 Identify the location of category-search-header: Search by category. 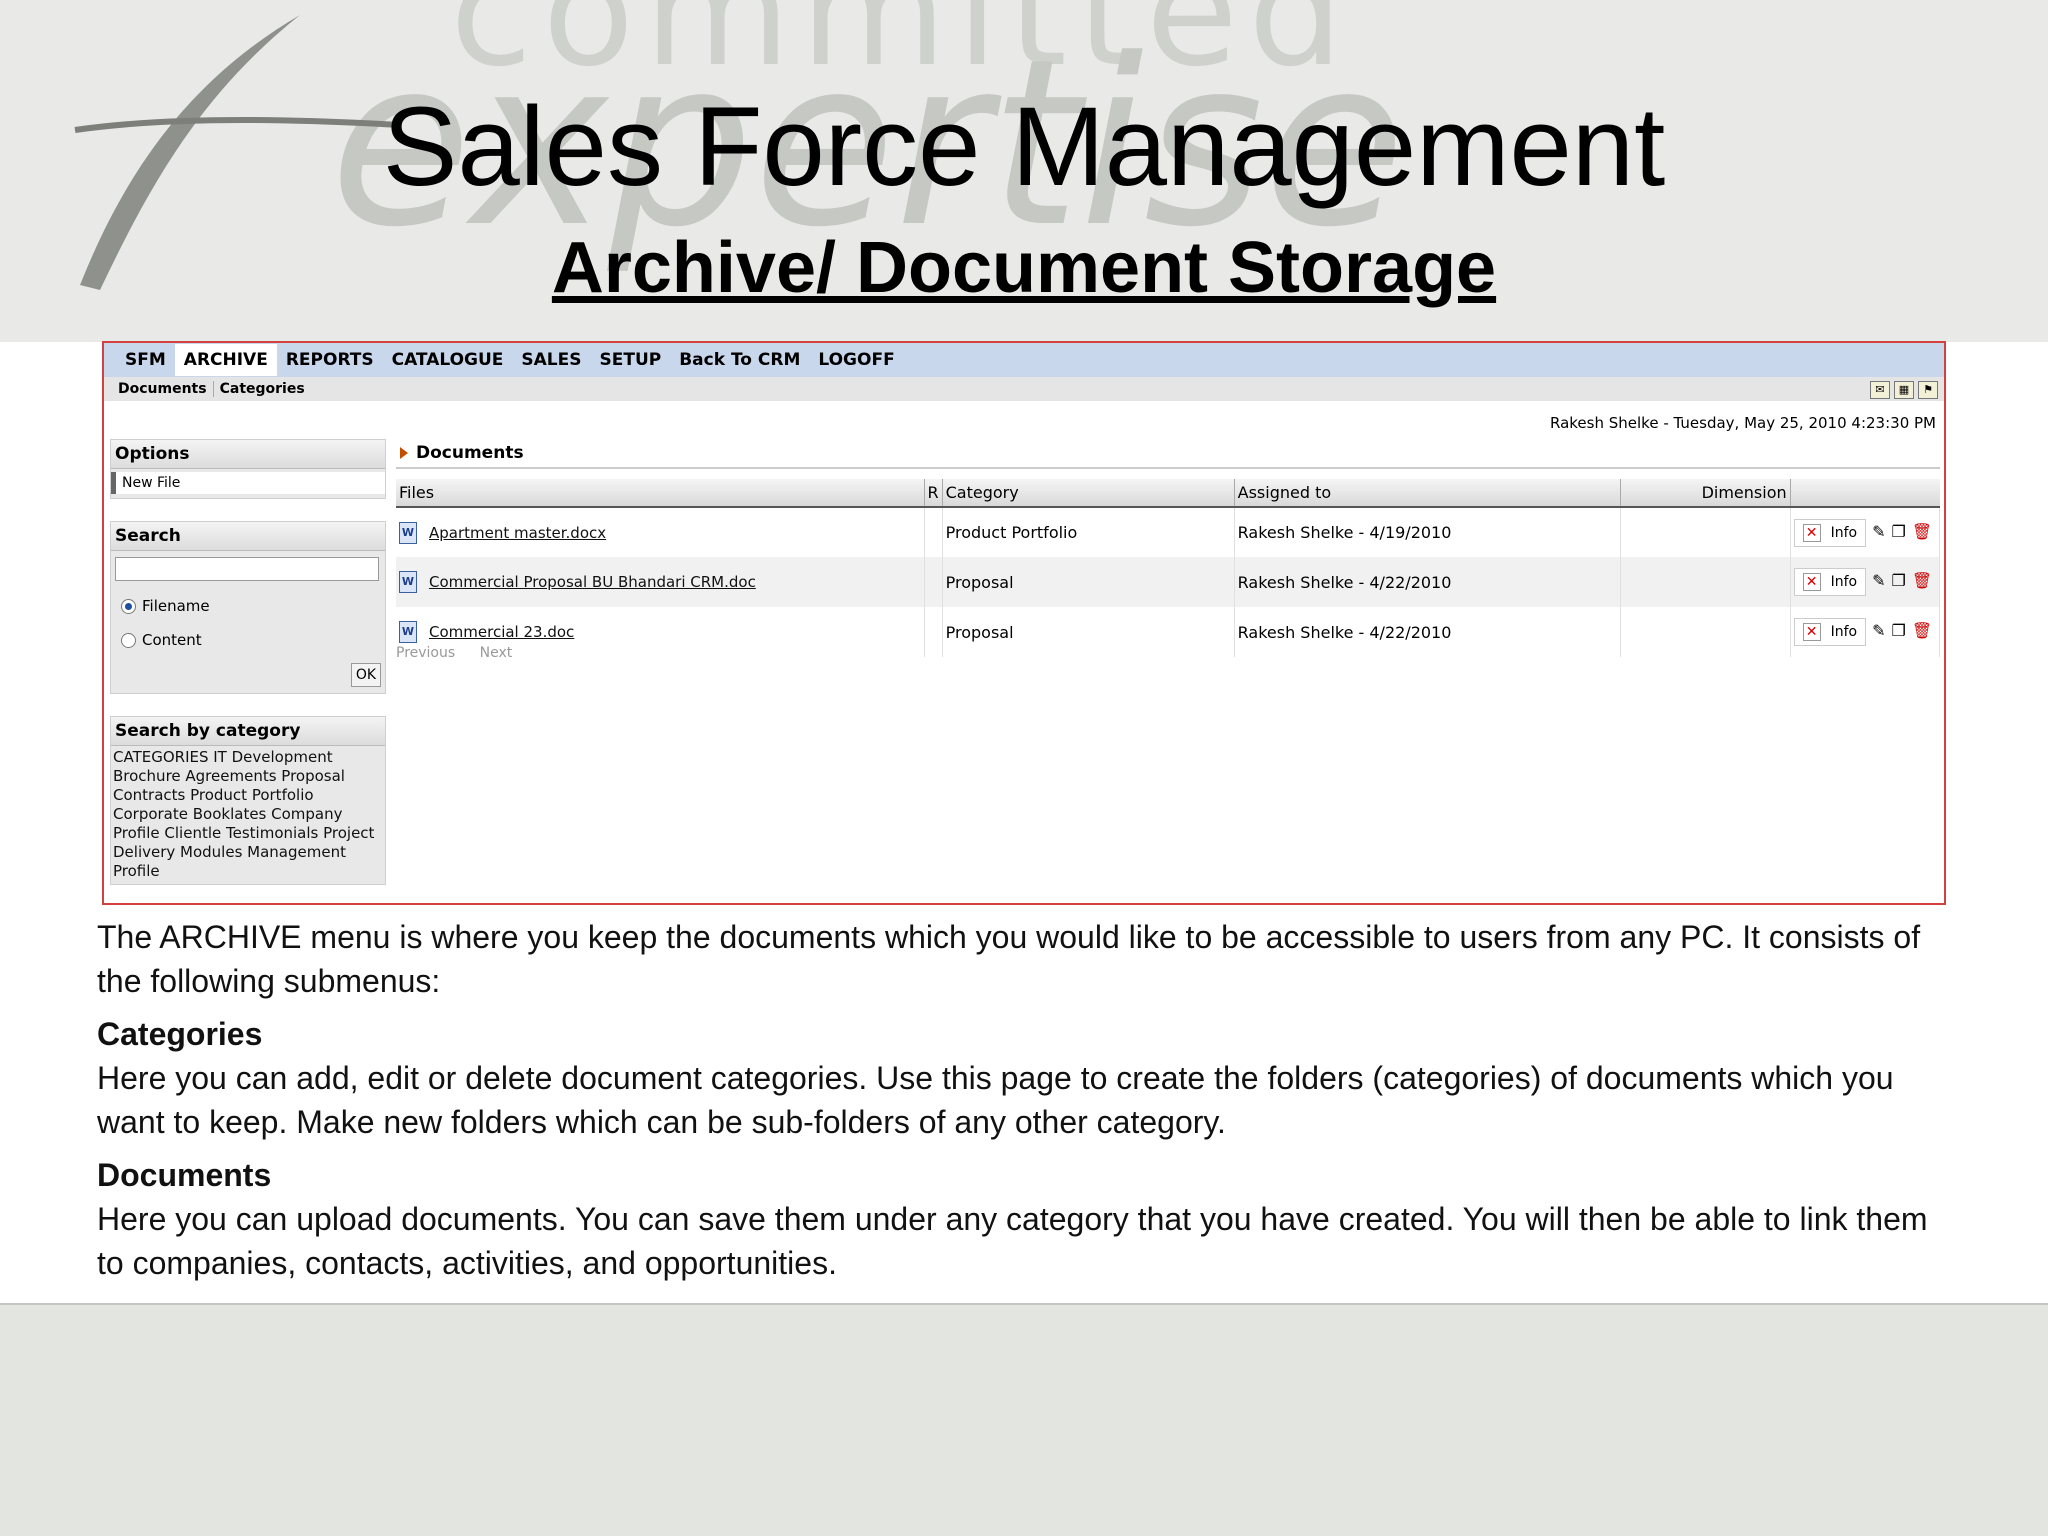
(248, 731).